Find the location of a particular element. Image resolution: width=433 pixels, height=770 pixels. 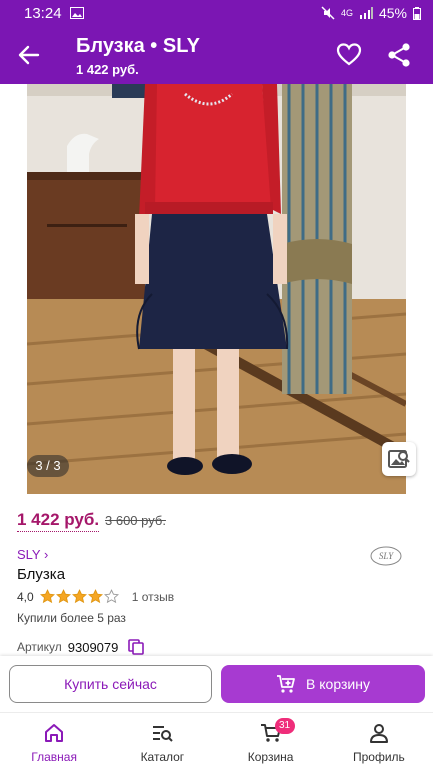

add-to-cart-button: В корзину is located at coordinates (323, 684).